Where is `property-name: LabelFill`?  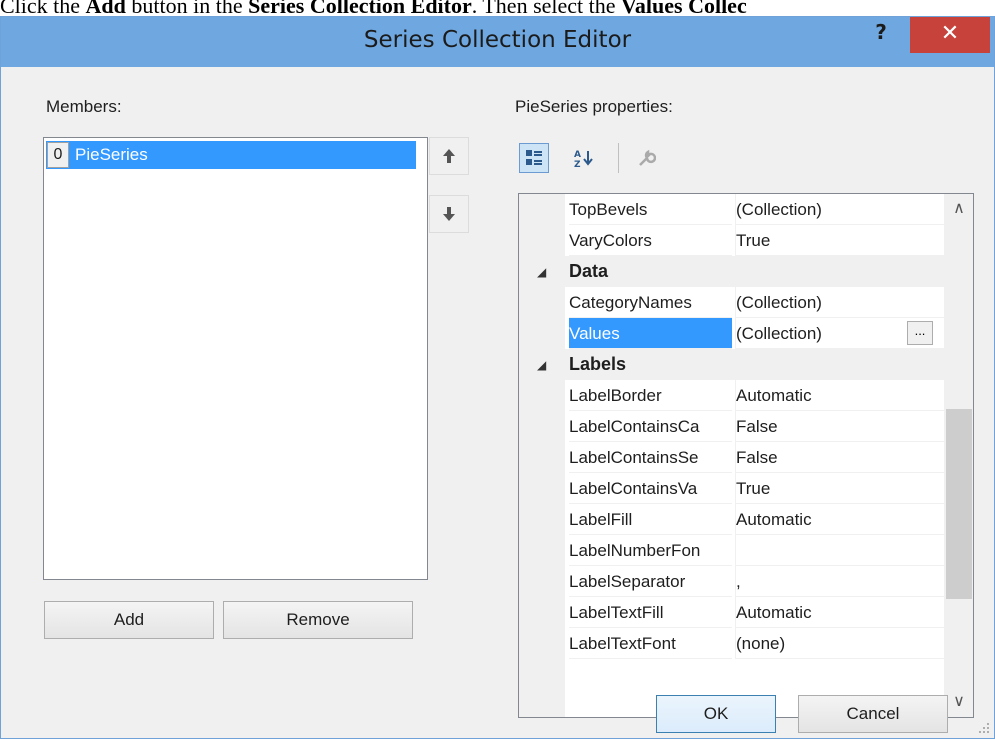 property-name: LabelFill is located at coordinates (650, 519).